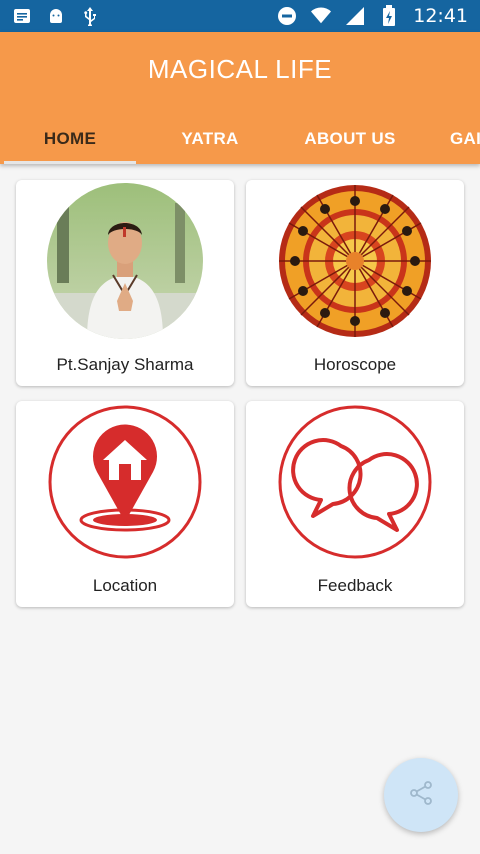 The width and height of the screenshot is (480, 854). I want to click on notification-icon, so click(22, 16).